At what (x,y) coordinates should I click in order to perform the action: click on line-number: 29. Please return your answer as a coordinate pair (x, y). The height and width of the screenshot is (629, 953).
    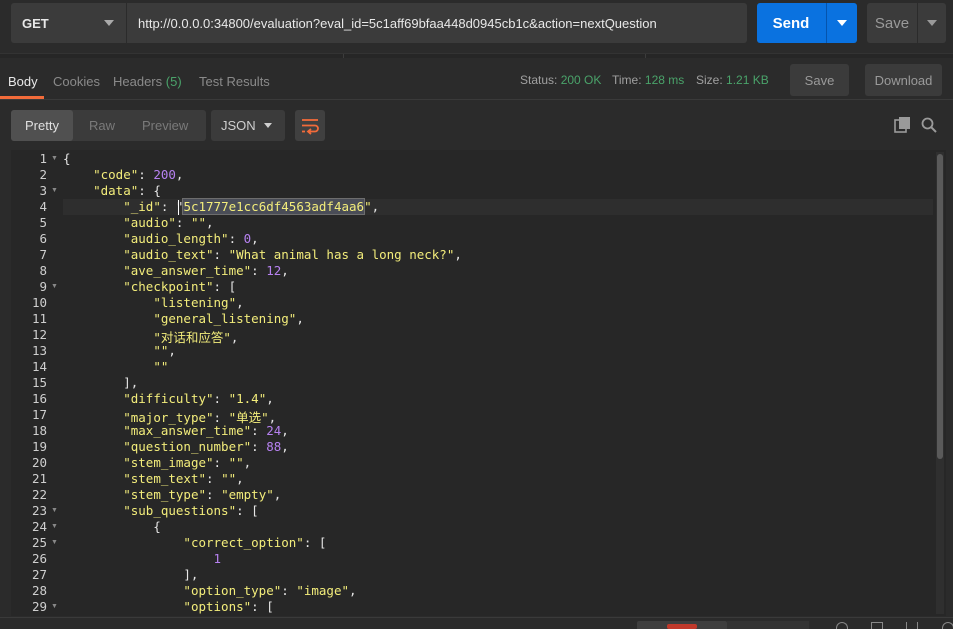
    Looking at the image, I should click on (39, 606).